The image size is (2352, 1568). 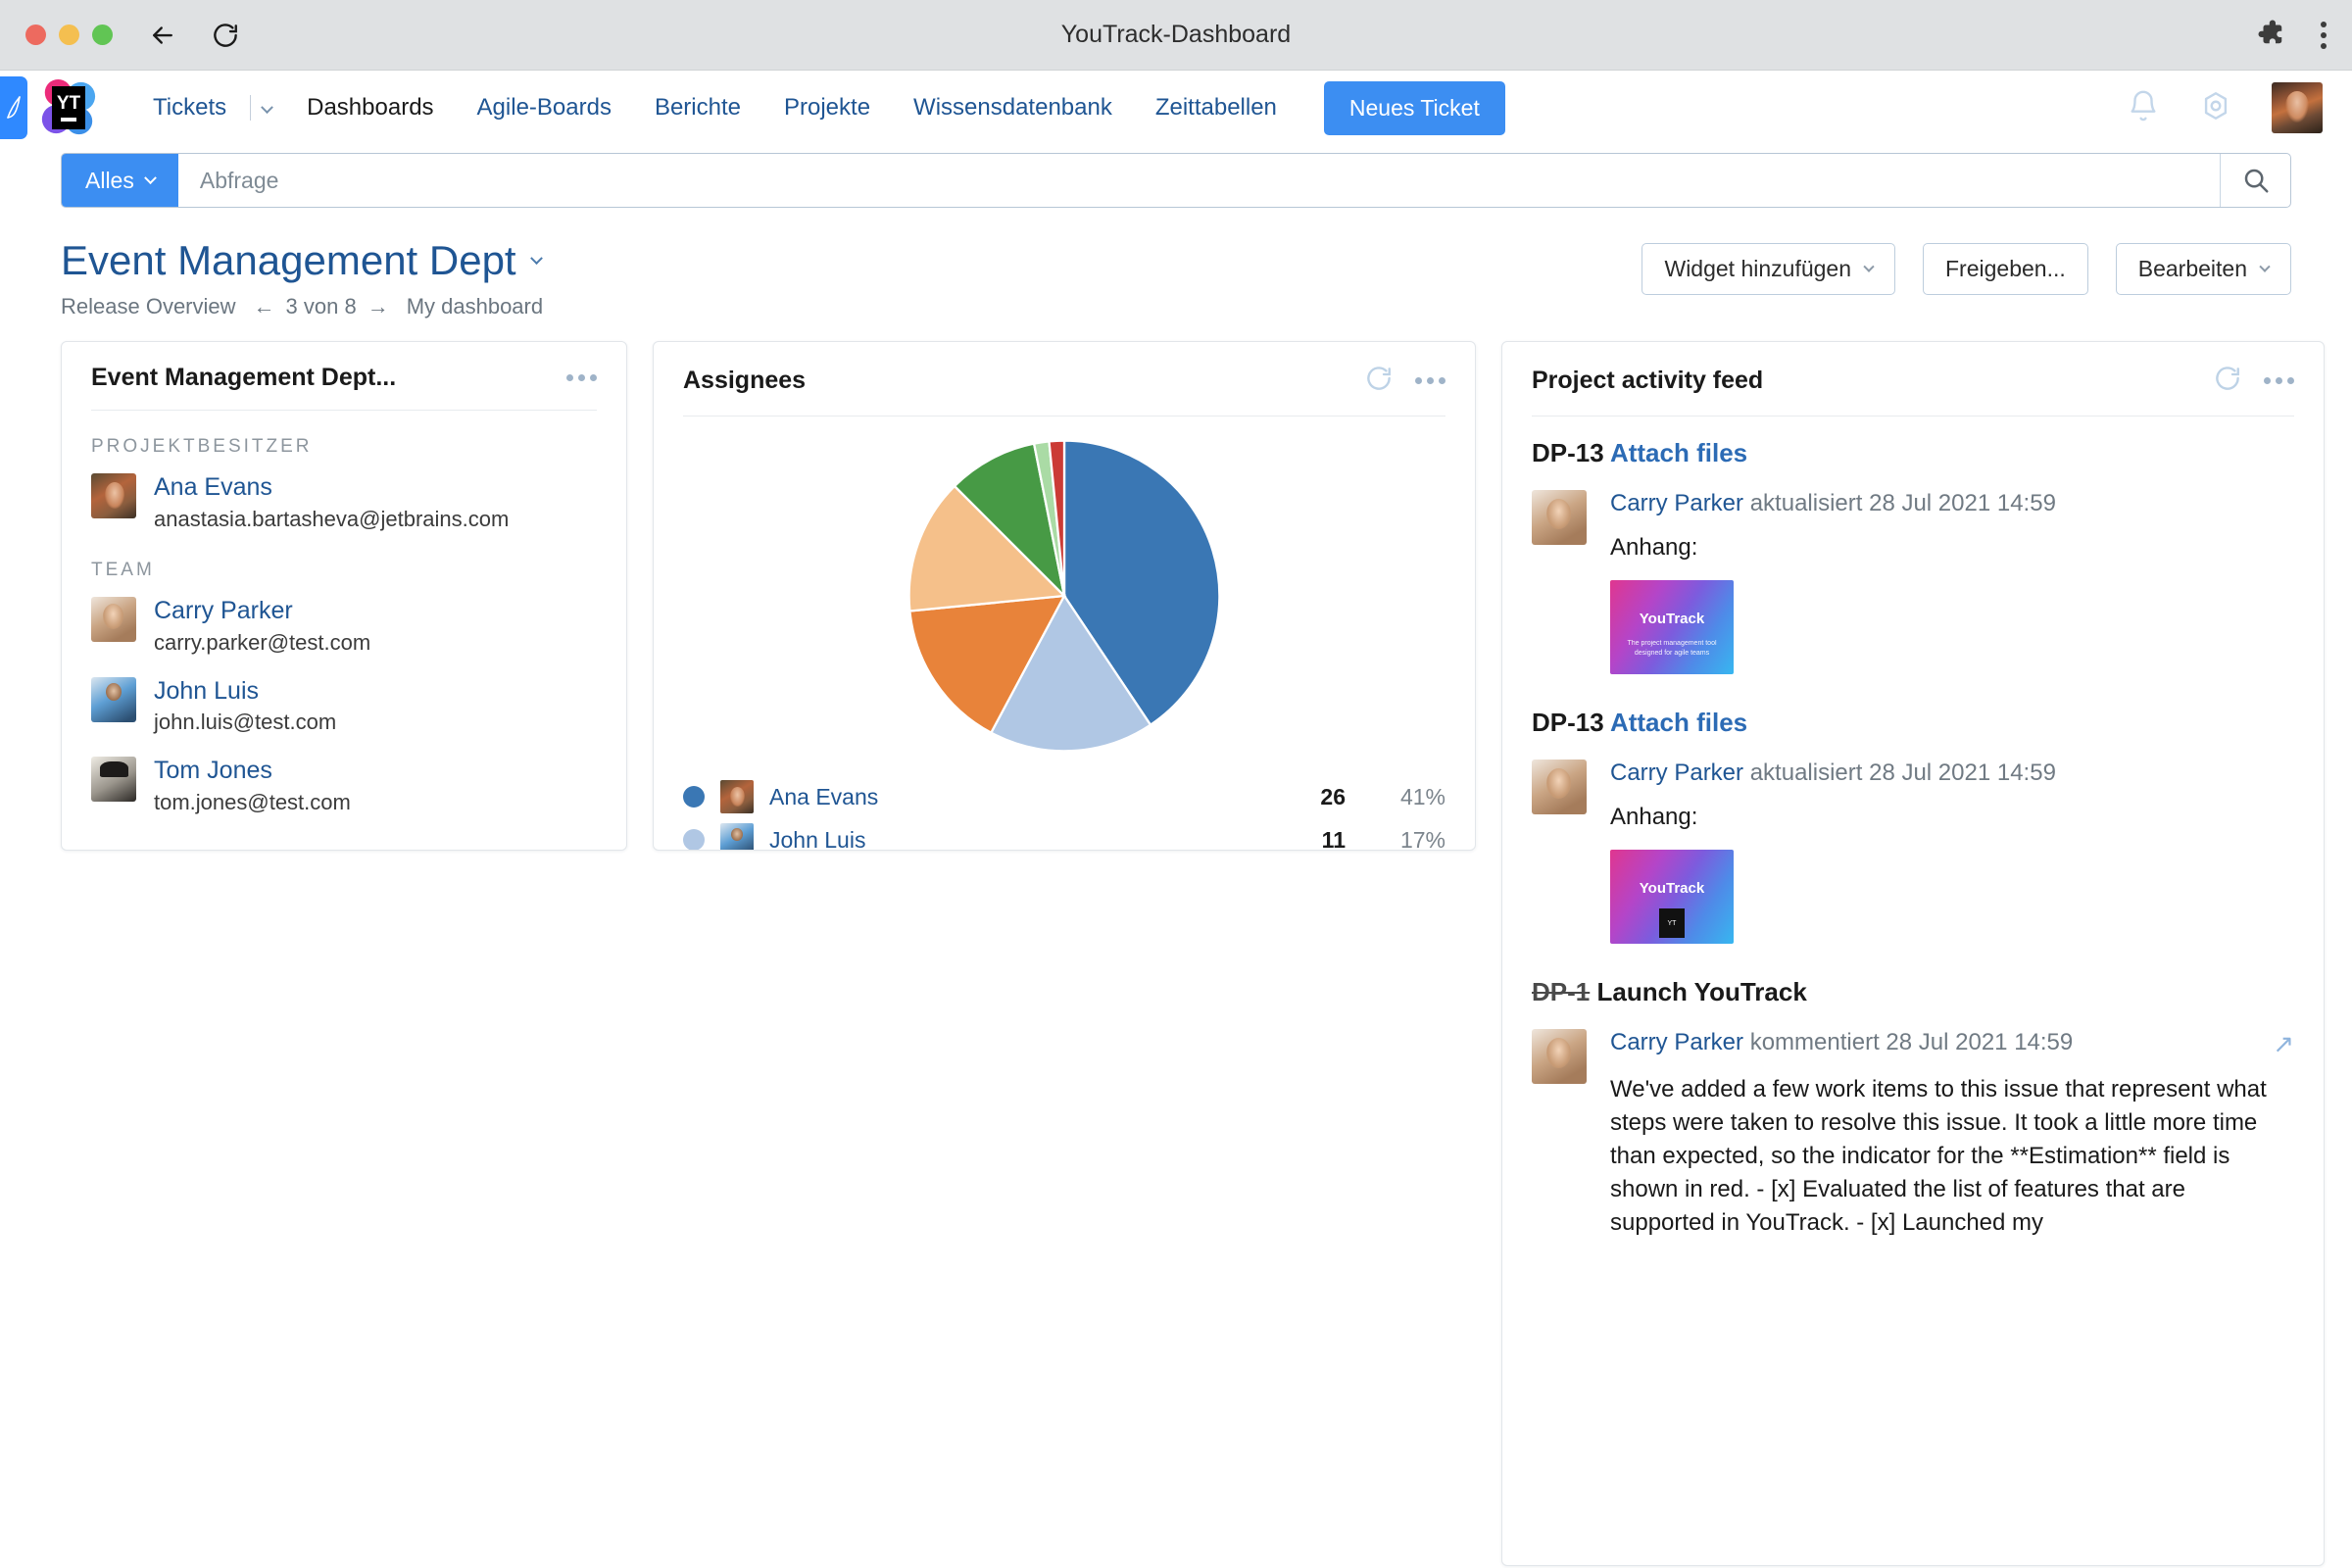 I want to click on settings-gear-icon, so click(x=2215, y=108).